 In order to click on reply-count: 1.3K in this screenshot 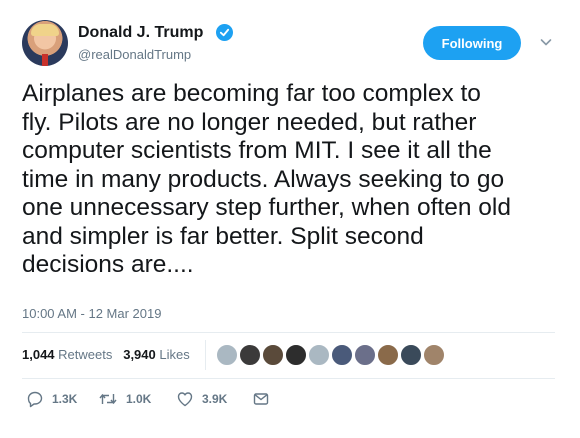, I will do `click(65, 399)`.